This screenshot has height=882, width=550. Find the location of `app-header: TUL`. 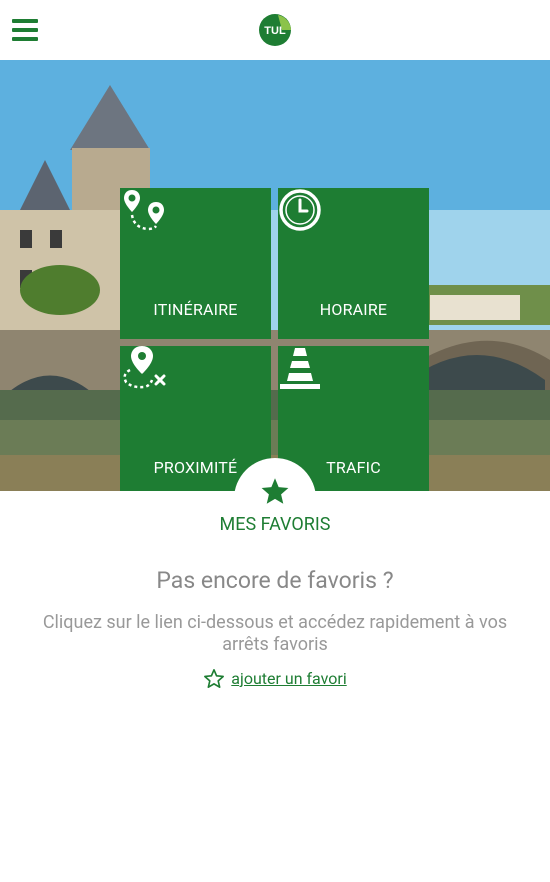

app-header: TUL is located at coordinates (275, 30).